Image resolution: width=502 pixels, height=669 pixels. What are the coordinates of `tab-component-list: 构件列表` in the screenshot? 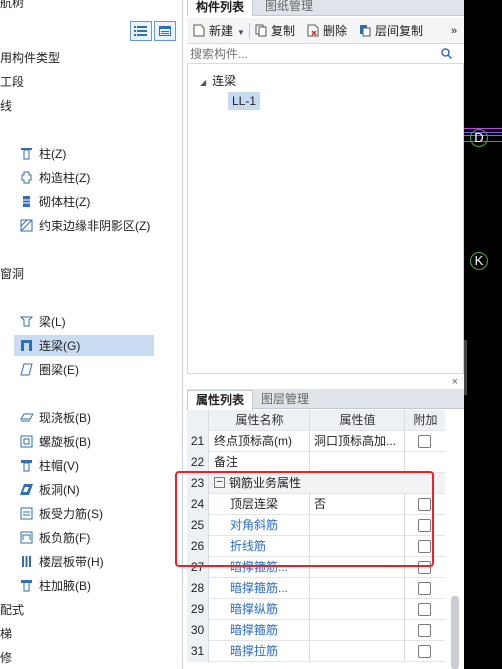 It's located at (220, 8).